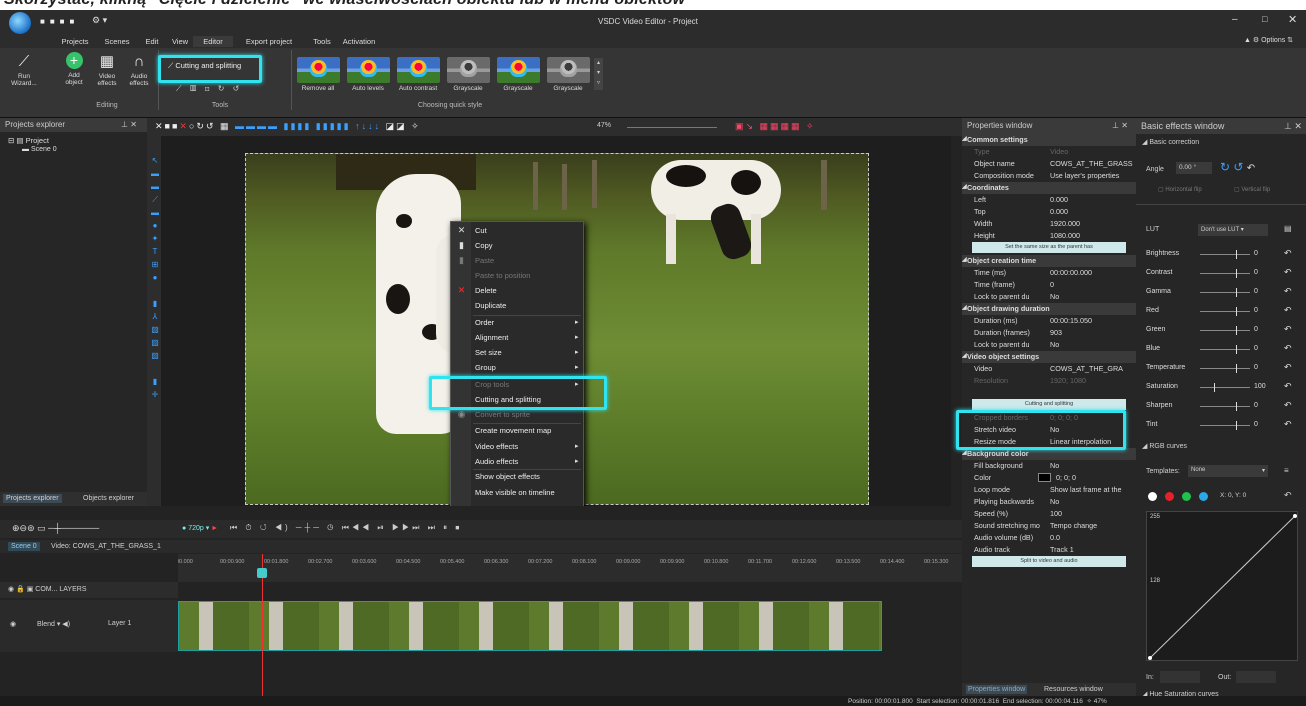 This screenshot has height=706, width=1306. I want to click on effect-slider-tint: Tint 0 ↶, so click(1221, 426).